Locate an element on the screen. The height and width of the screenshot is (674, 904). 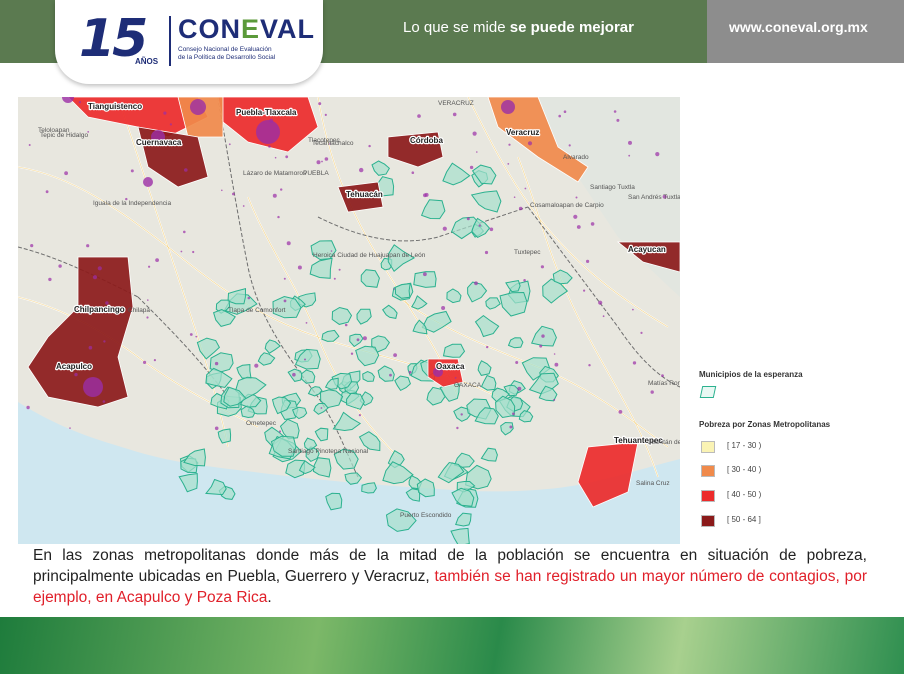
legend-title-esperanza: Municipios de la esperanza is located at coordinates (751, 374).